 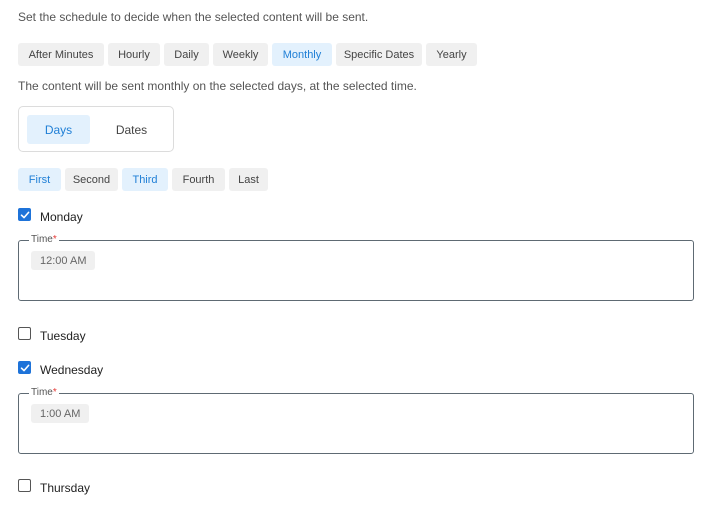 I want to click on wednesday-label: Wednesday, so click(x=72, y=370).